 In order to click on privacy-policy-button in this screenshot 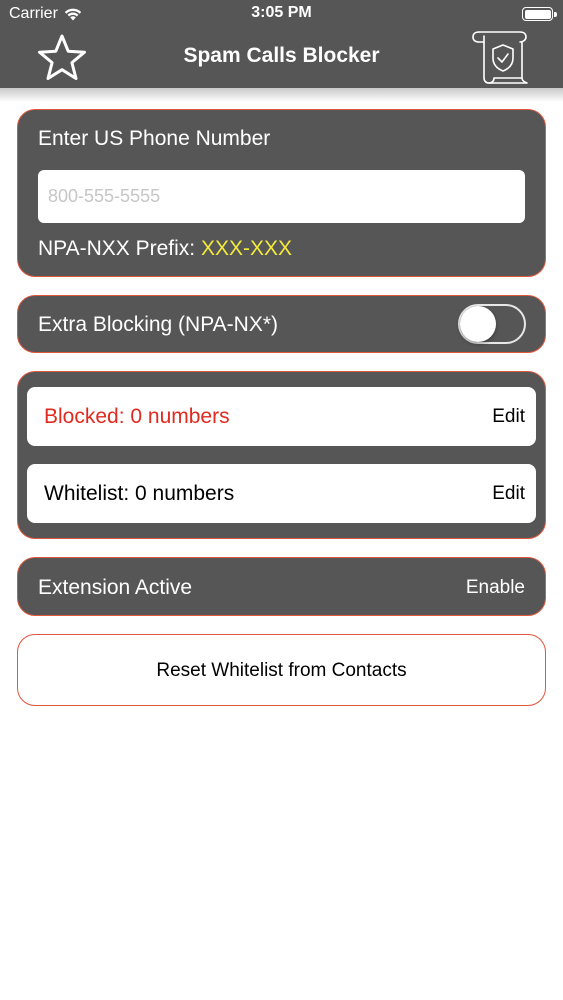, I will do `click(501, 57)`.